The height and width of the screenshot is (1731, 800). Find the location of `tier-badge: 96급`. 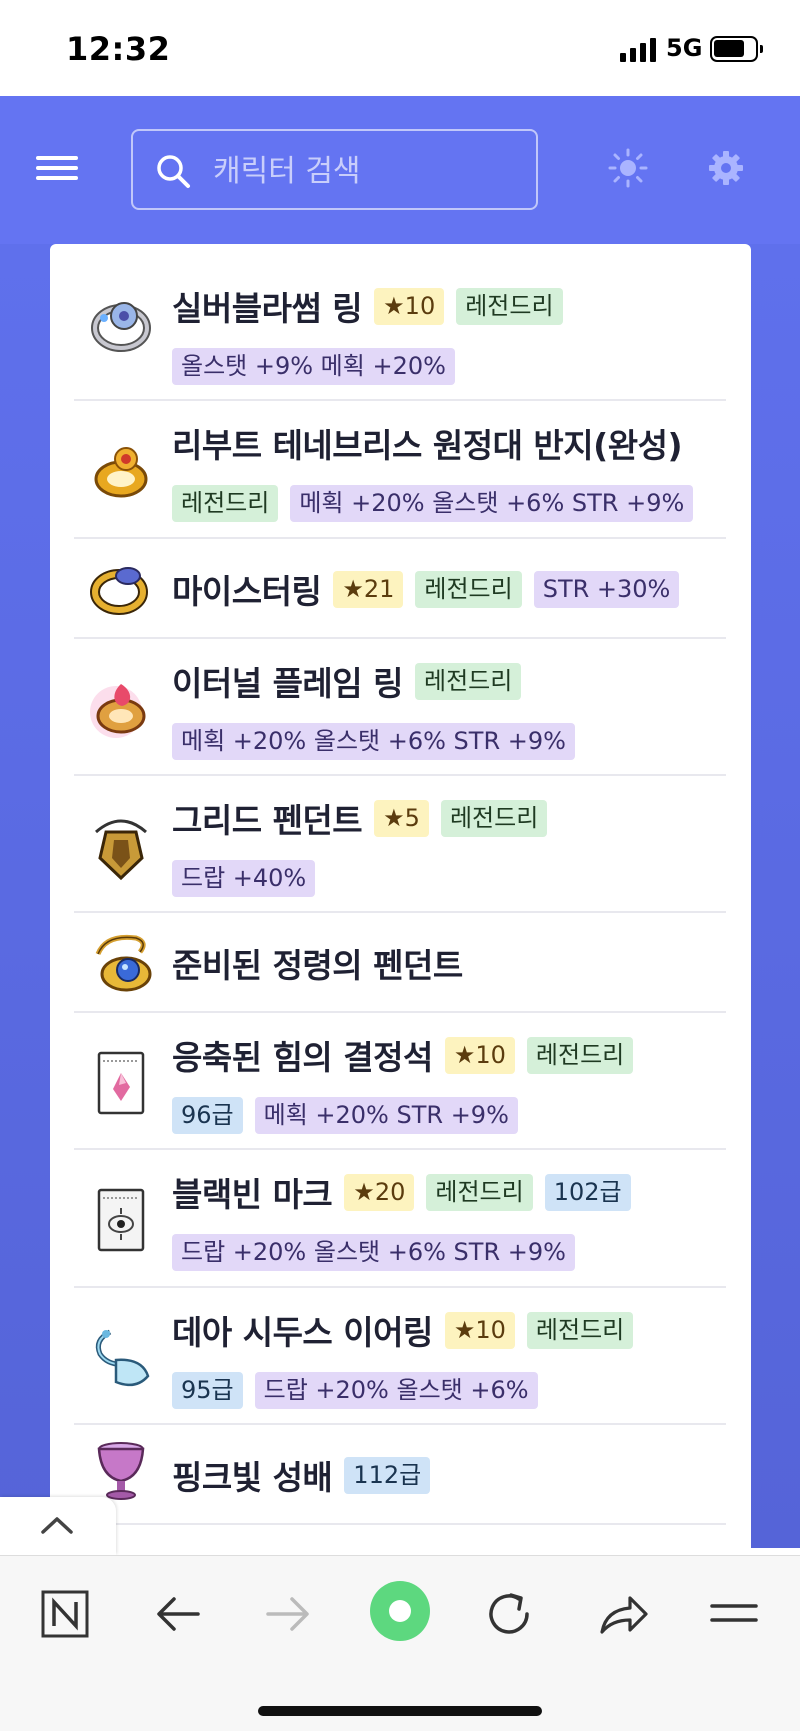

tier-badge: 96급 is located at coordinates (207, 1115).